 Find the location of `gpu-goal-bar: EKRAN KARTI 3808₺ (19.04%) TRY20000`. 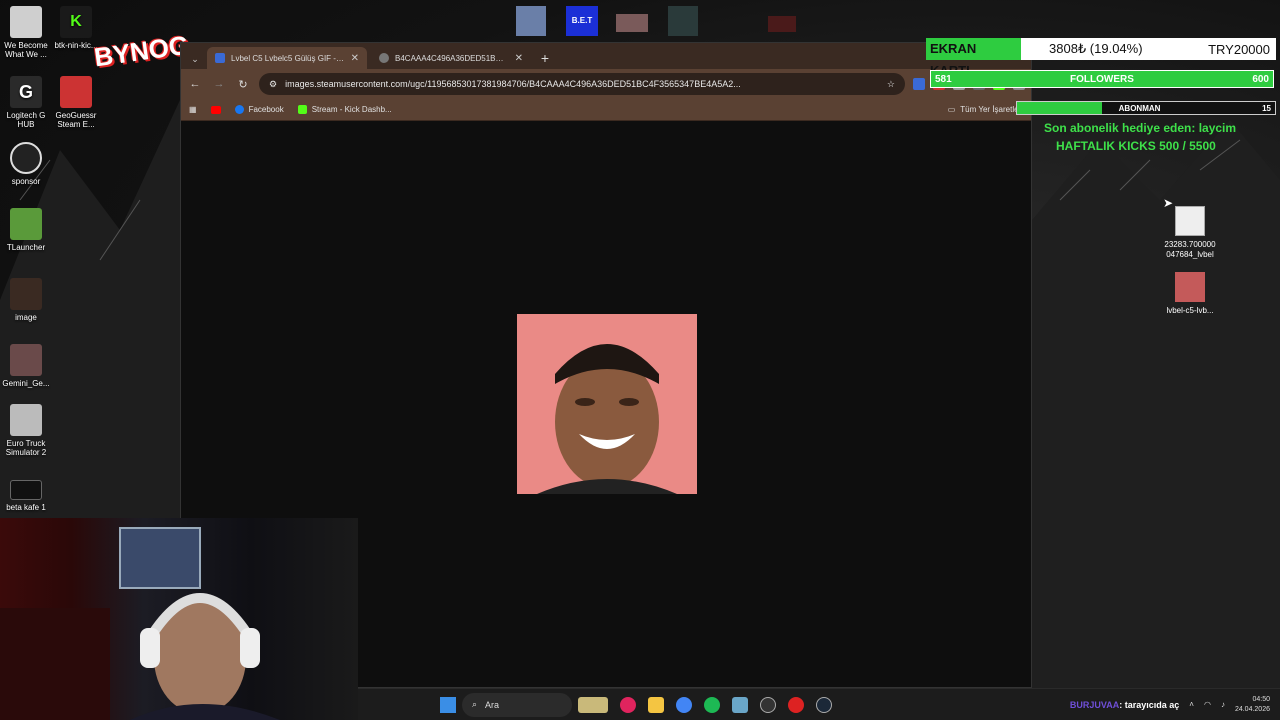

gpu-goal-bar: EKRAN KARTI 3808₺ (19.04%) TRY20000 is located at coordinates (1101, 58).